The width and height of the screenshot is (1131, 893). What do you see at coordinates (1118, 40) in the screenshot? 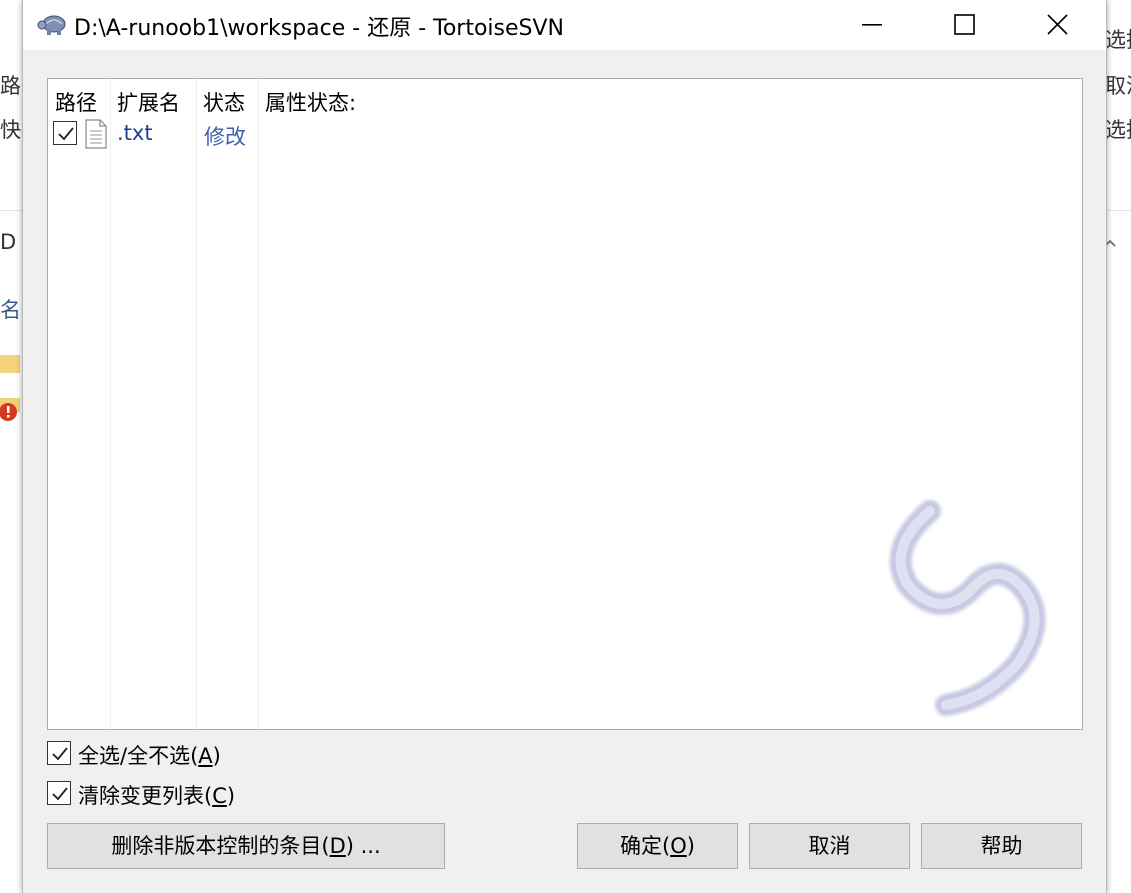
I see `bg-text-right-1: 选择` at bounding box center [1118, 40].